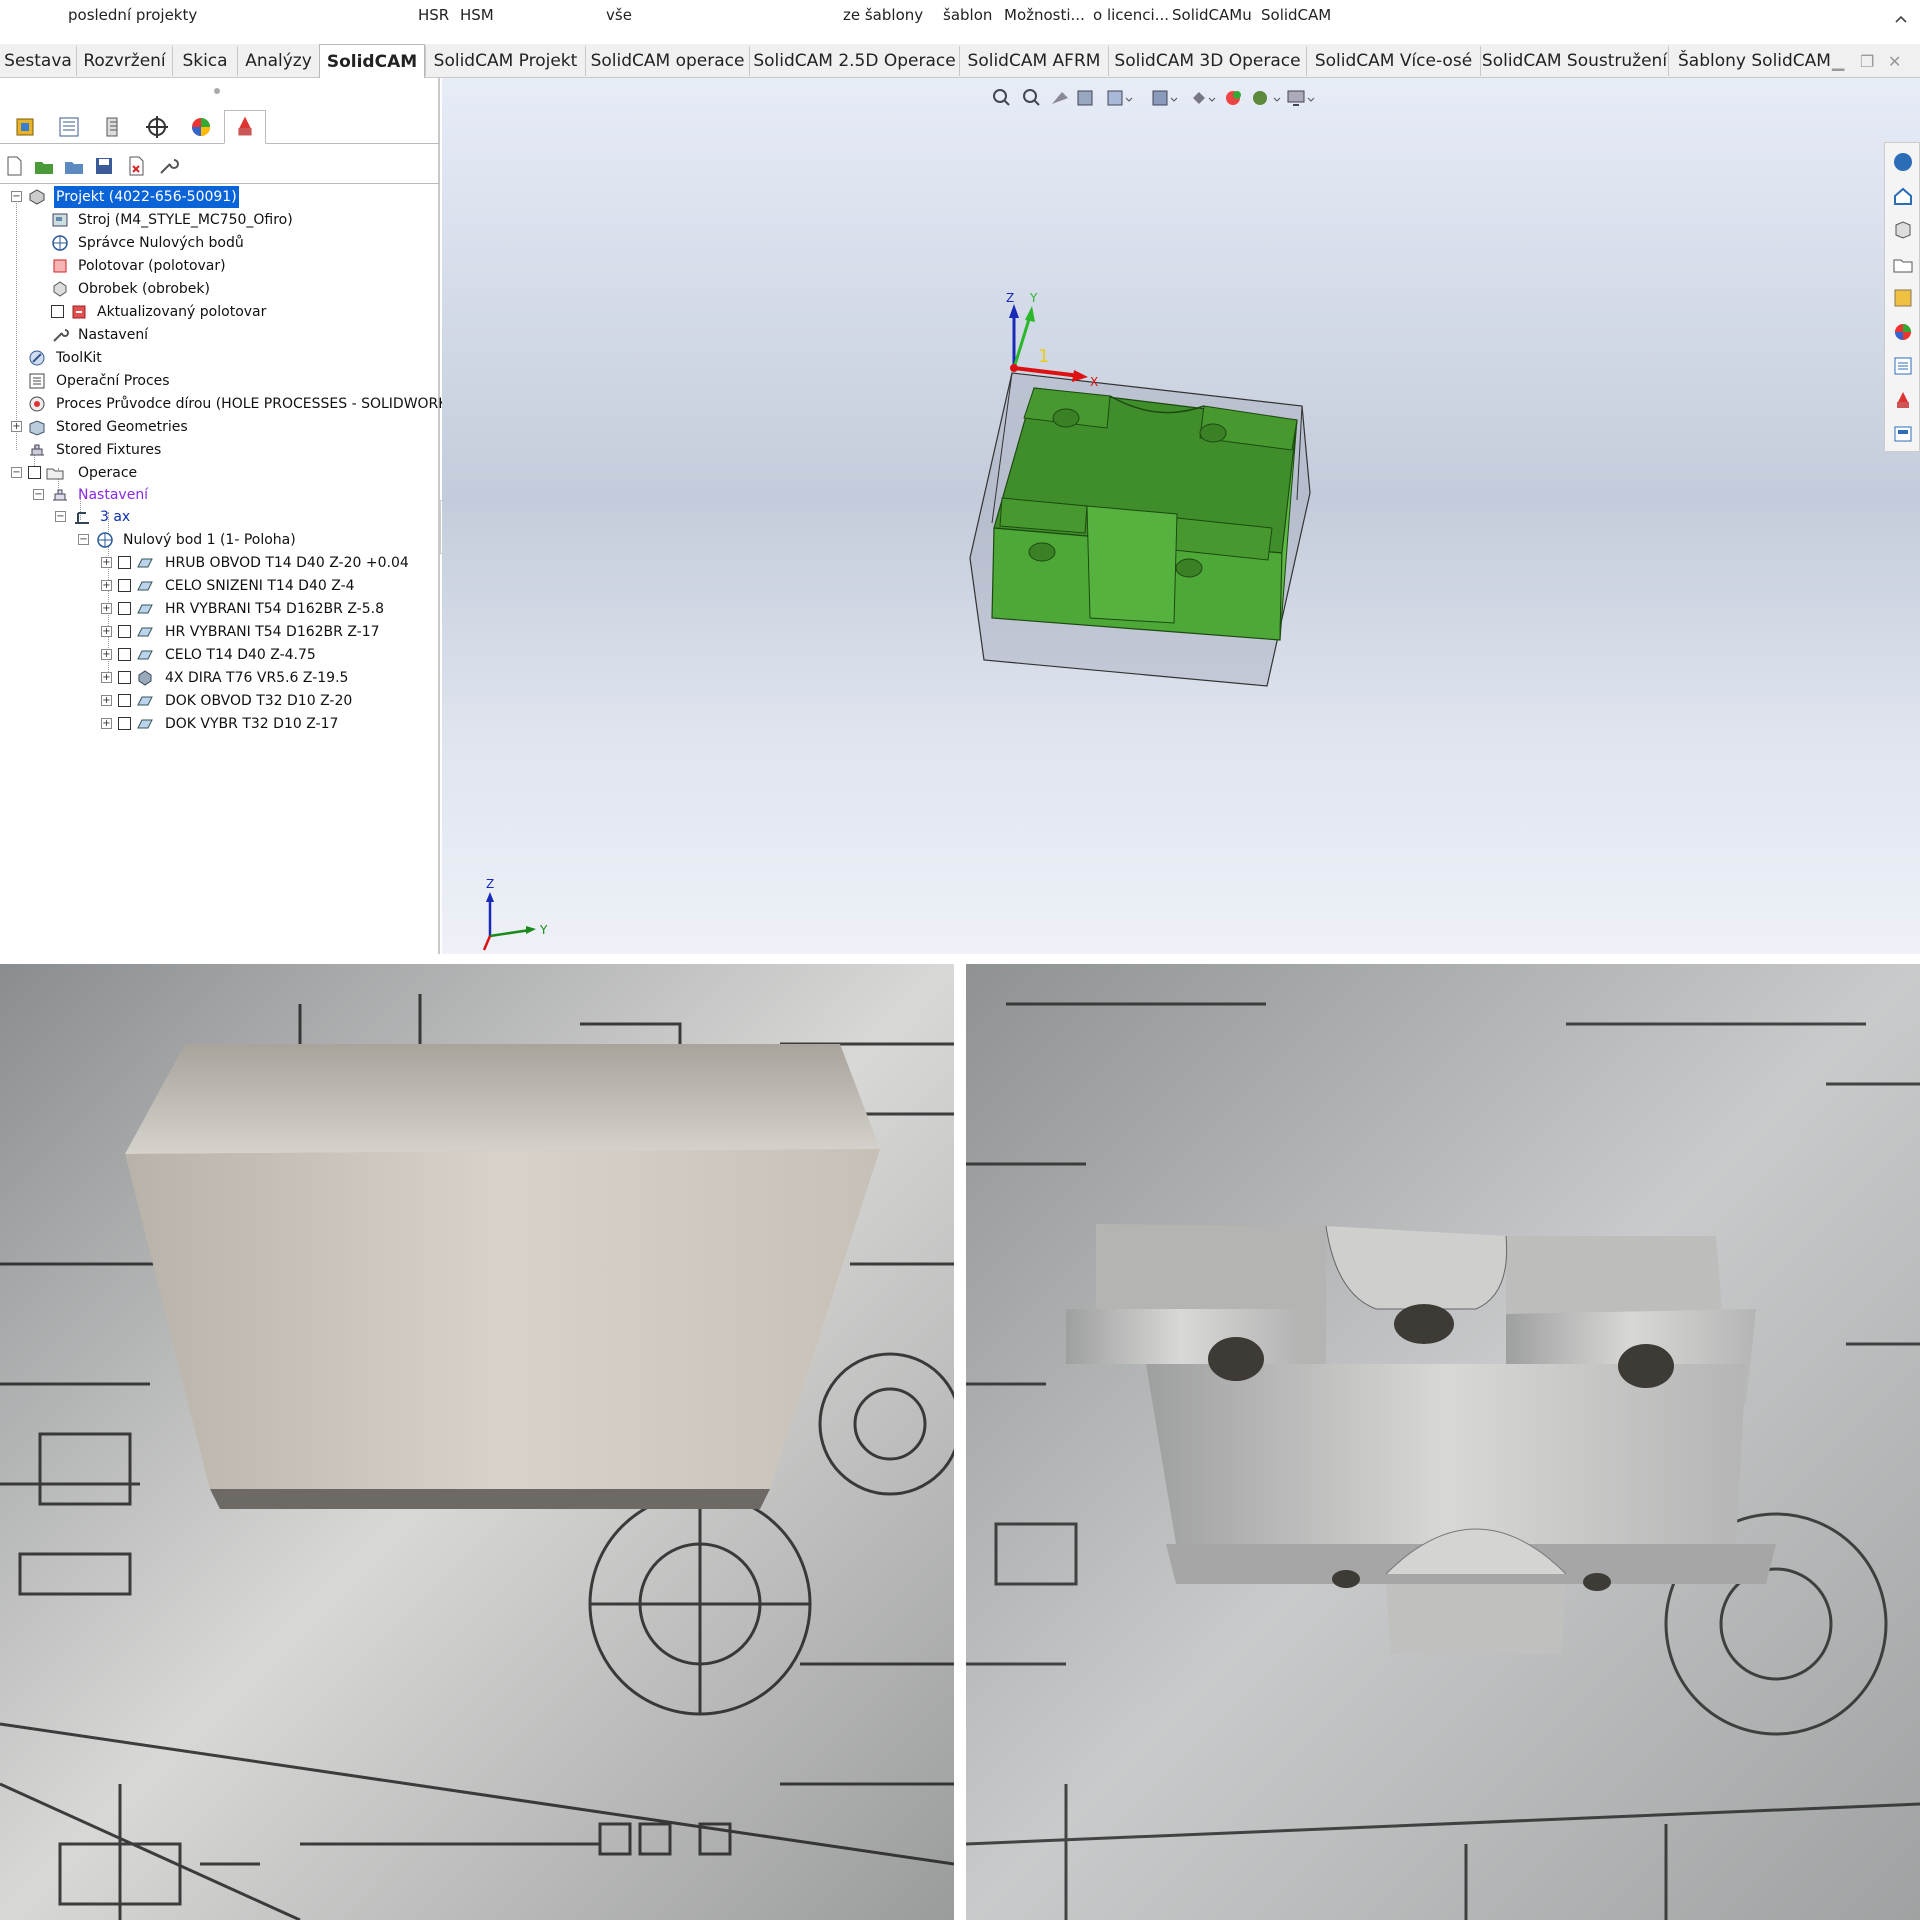  I want to click on operation-row: + 4X DIRA T76 VR5.6 Z-19.5, so click(220, 678).